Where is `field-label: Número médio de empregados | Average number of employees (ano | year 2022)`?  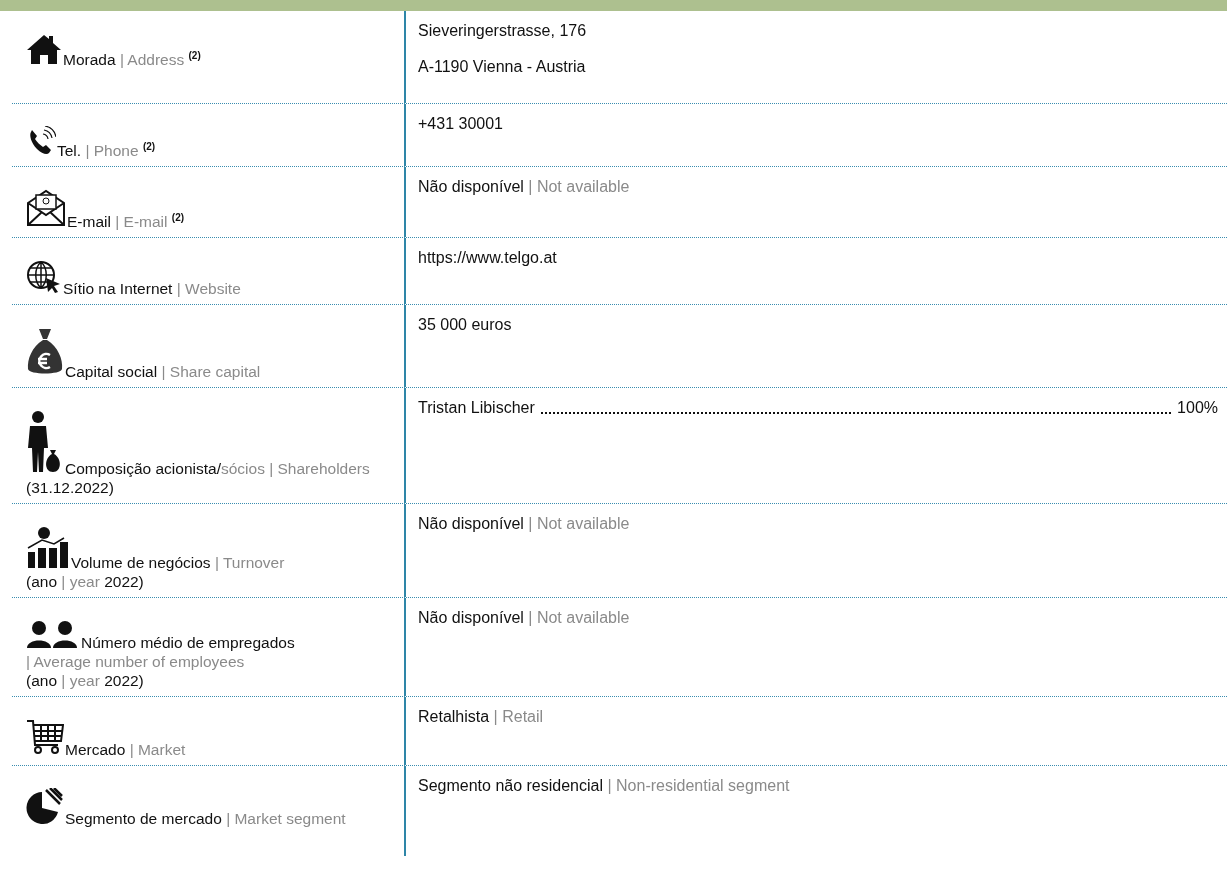 field-label: Número médio de empregados | Average number of employees (ano | year 2022) is located at coordinates (160, 661).